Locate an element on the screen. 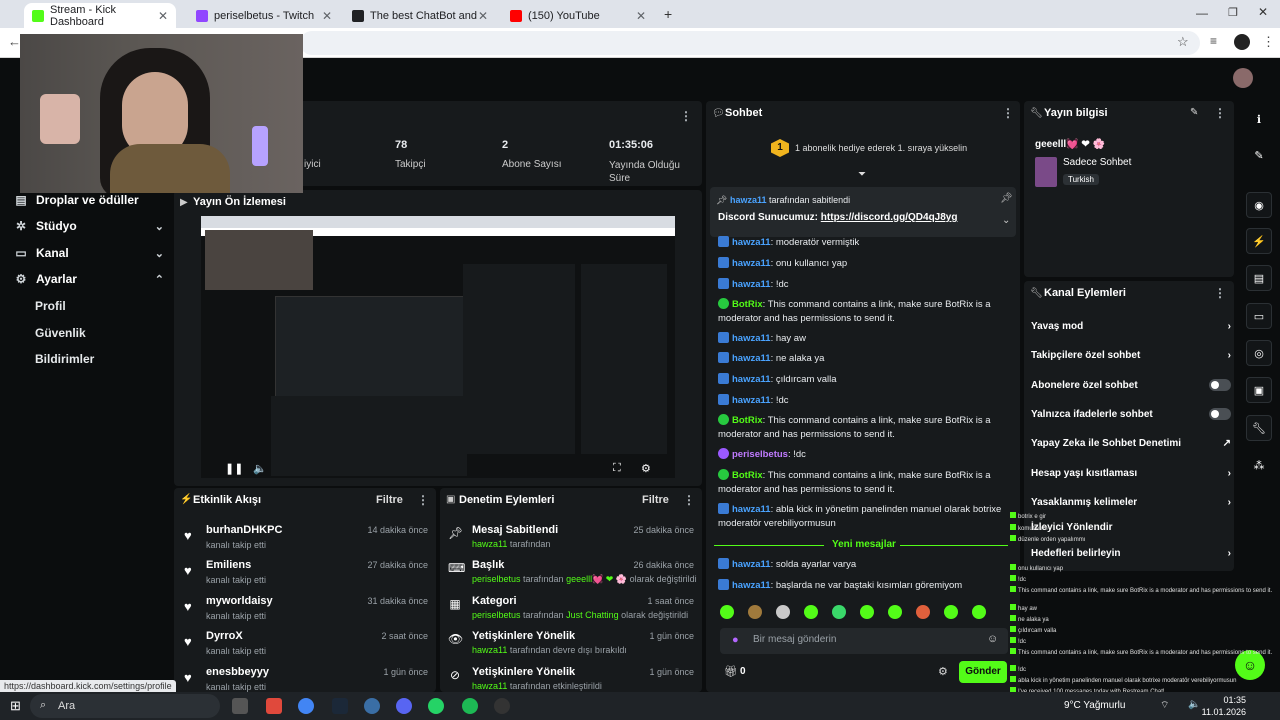 This screenshot has height=720, width=1280. activity-user: DyrroX is located at coordinates (224, 636).